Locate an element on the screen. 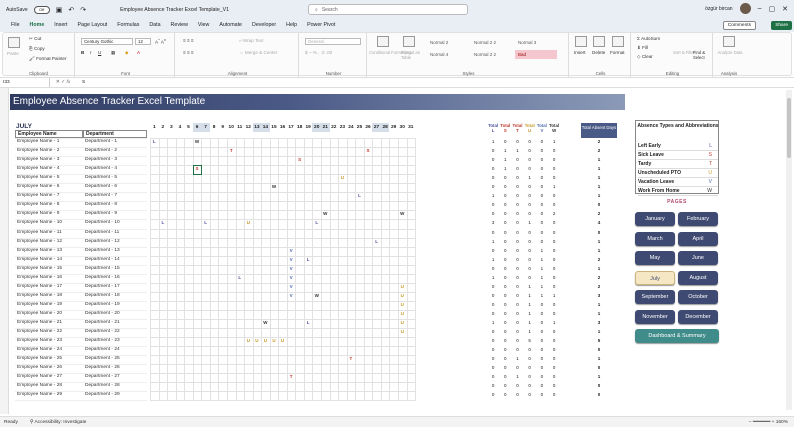  month-button-january: January is located at coordinates (655, 219).